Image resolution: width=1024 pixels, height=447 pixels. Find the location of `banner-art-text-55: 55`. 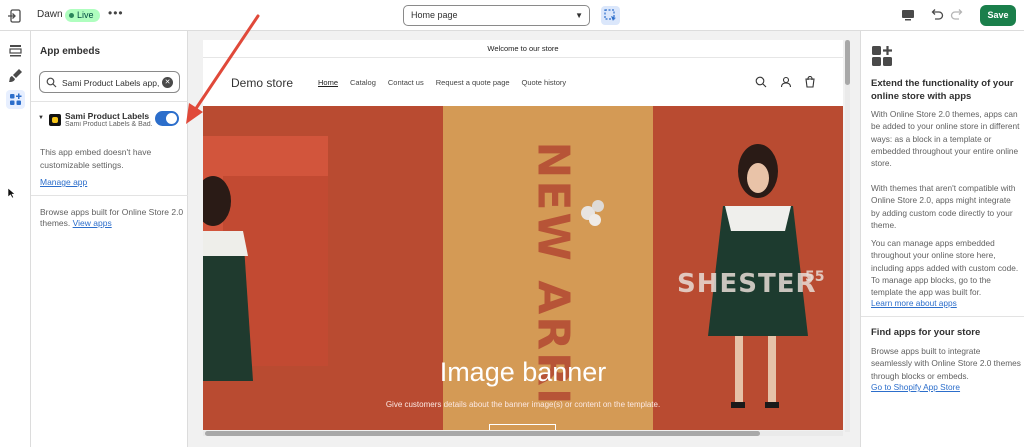

banner-art-text-55: 55 is located at coordinates (815, 277).